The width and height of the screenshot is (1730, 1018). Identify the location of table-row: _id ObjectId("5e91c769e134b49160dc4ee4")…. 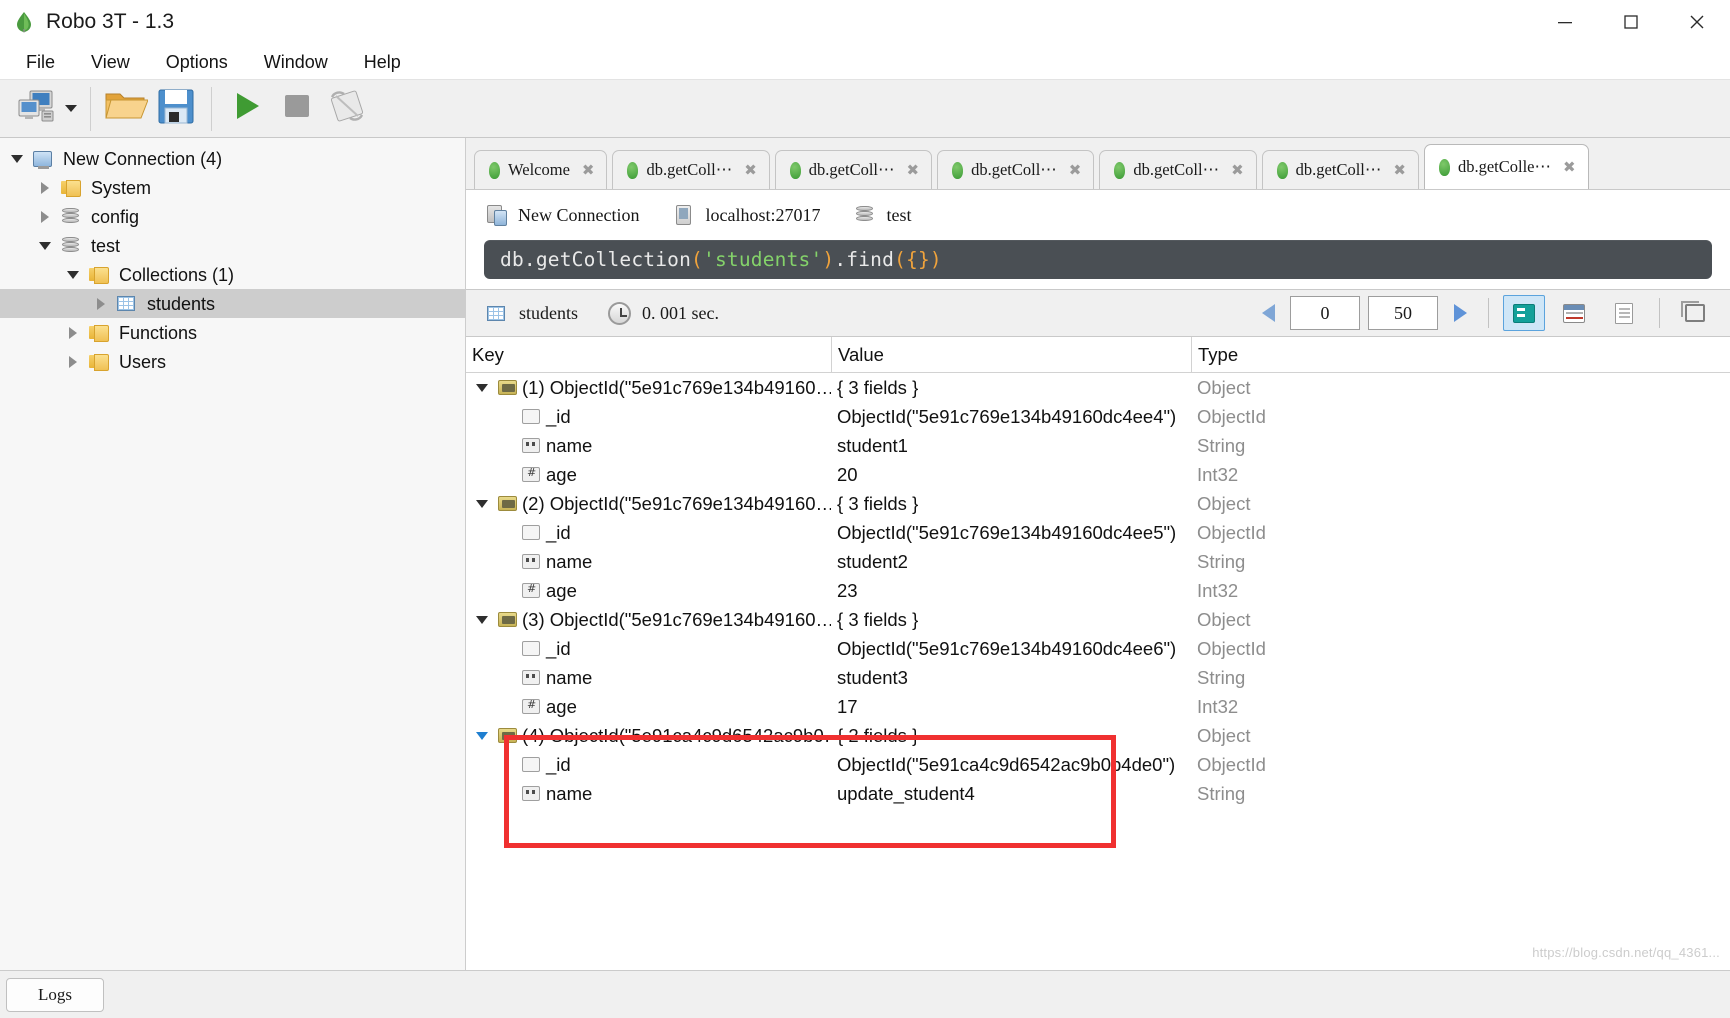
(1098, 416).